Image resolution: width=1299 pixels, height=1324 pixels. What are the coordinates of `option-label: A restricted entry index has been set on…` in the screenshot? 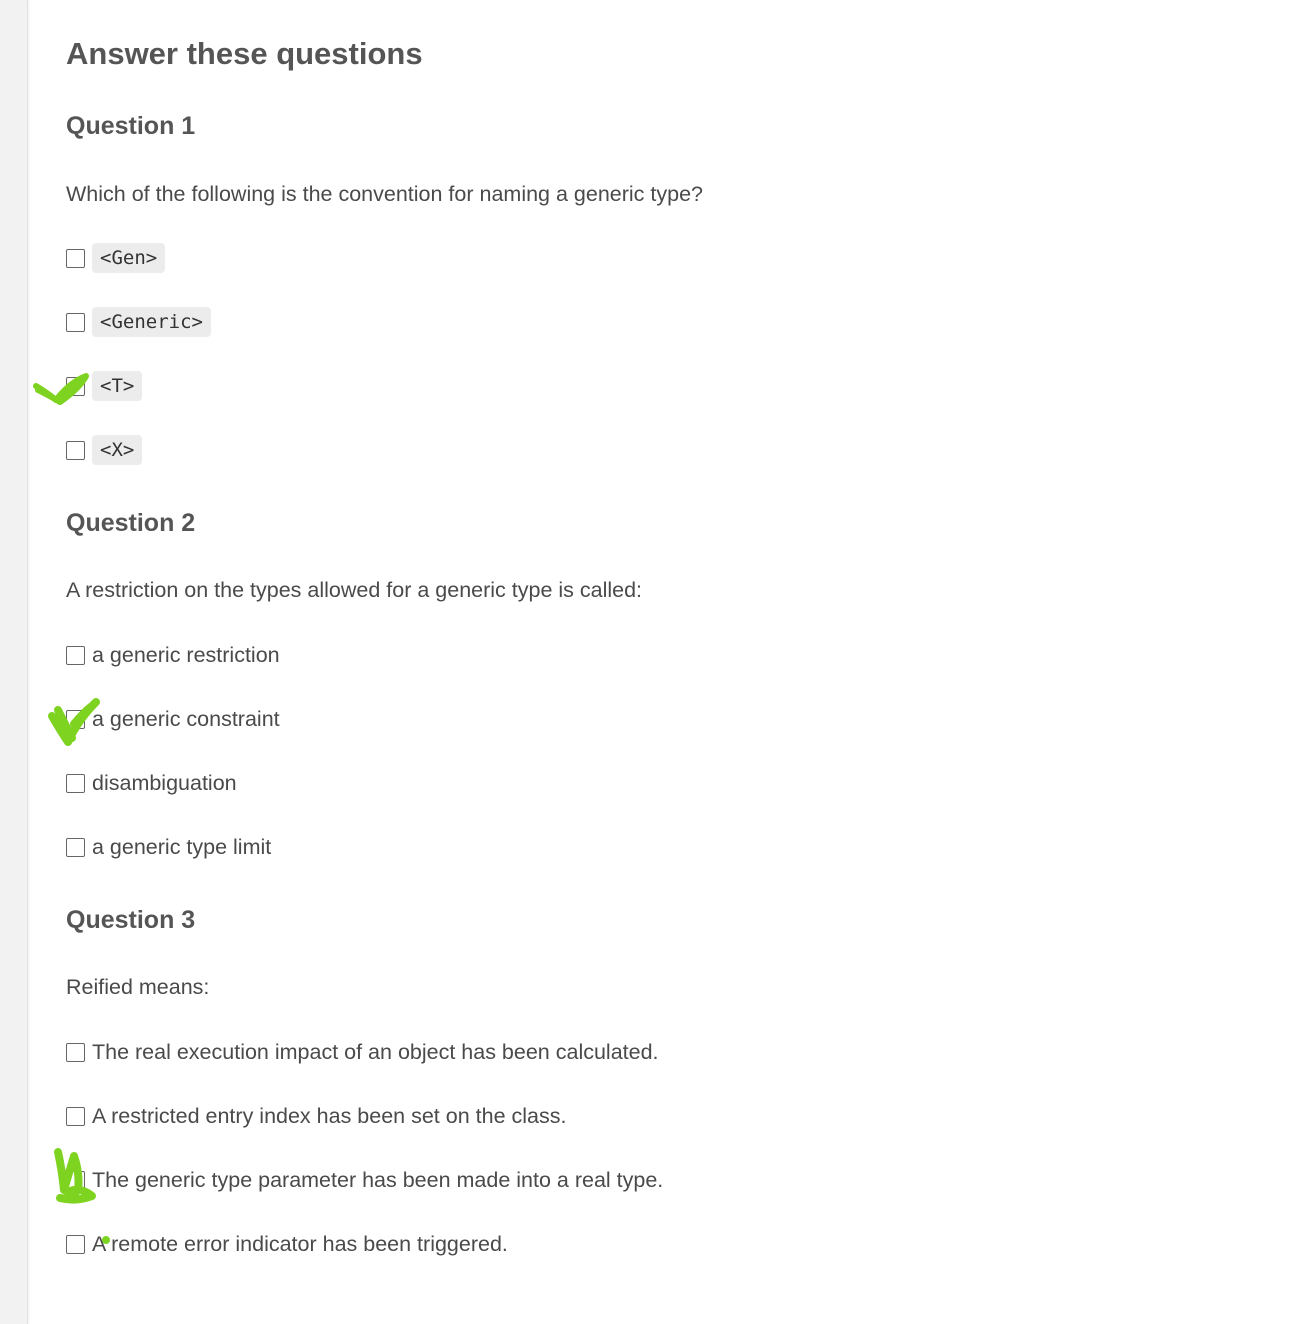 It's located at (329, 1115).